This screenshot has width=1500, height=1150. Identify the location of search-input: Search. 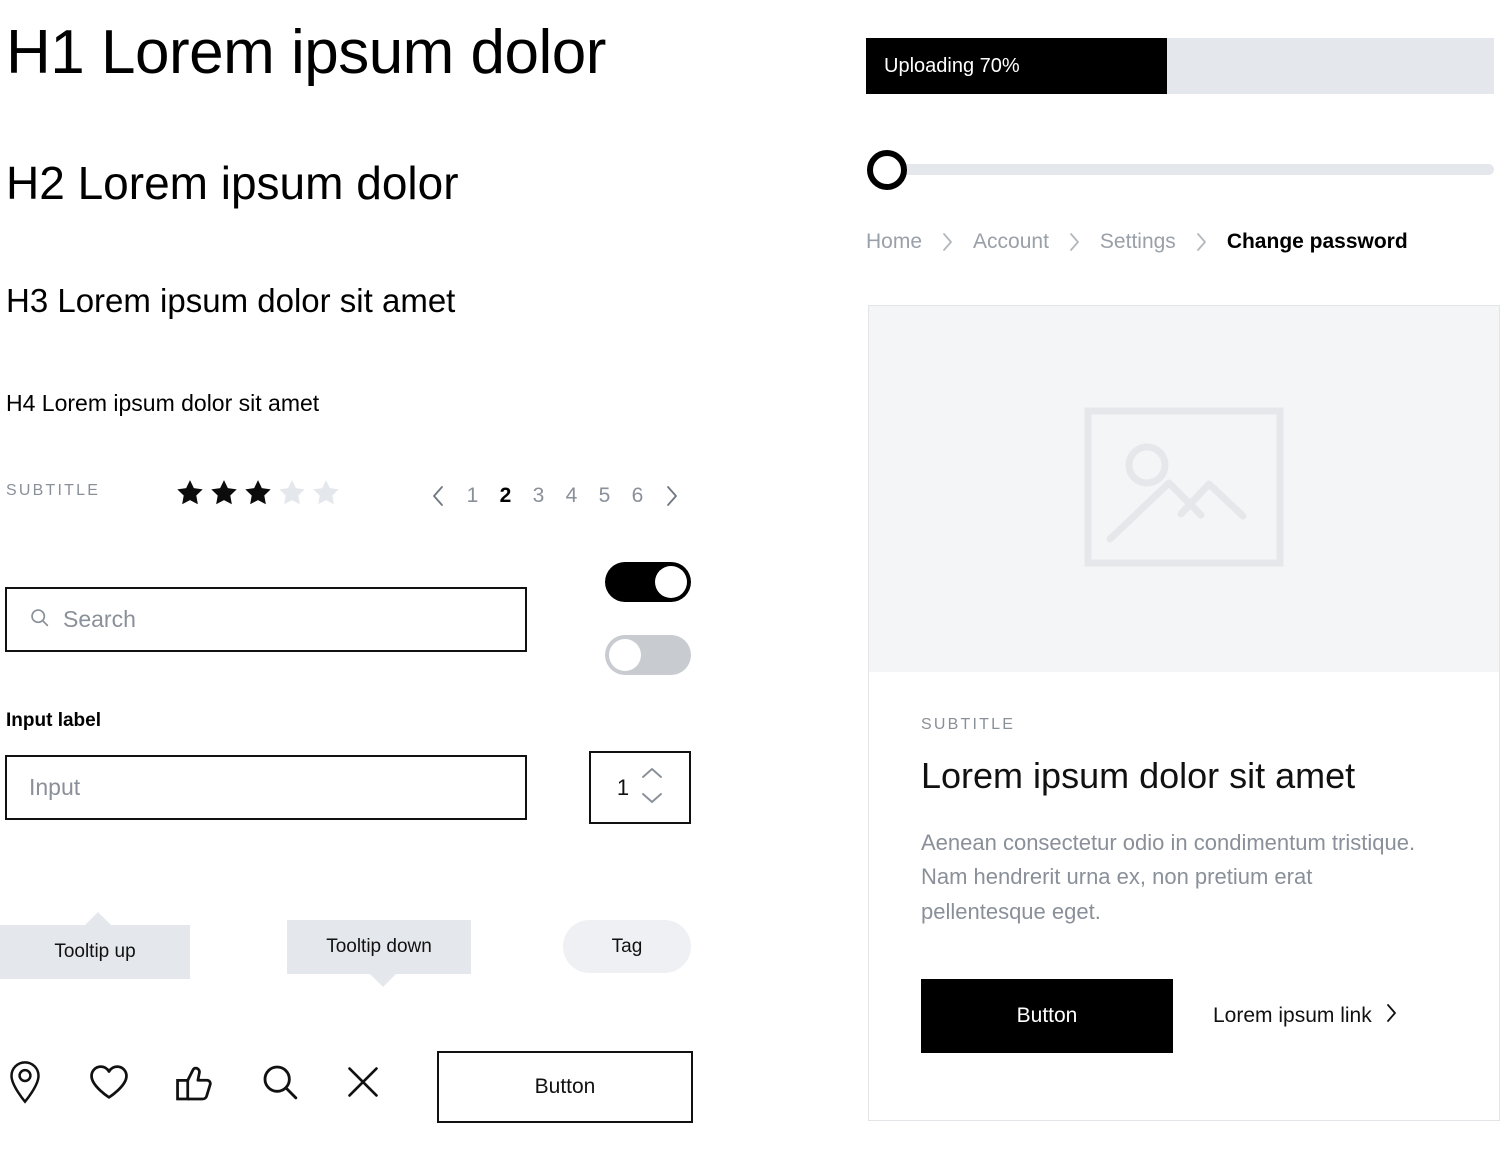
(266, 619).